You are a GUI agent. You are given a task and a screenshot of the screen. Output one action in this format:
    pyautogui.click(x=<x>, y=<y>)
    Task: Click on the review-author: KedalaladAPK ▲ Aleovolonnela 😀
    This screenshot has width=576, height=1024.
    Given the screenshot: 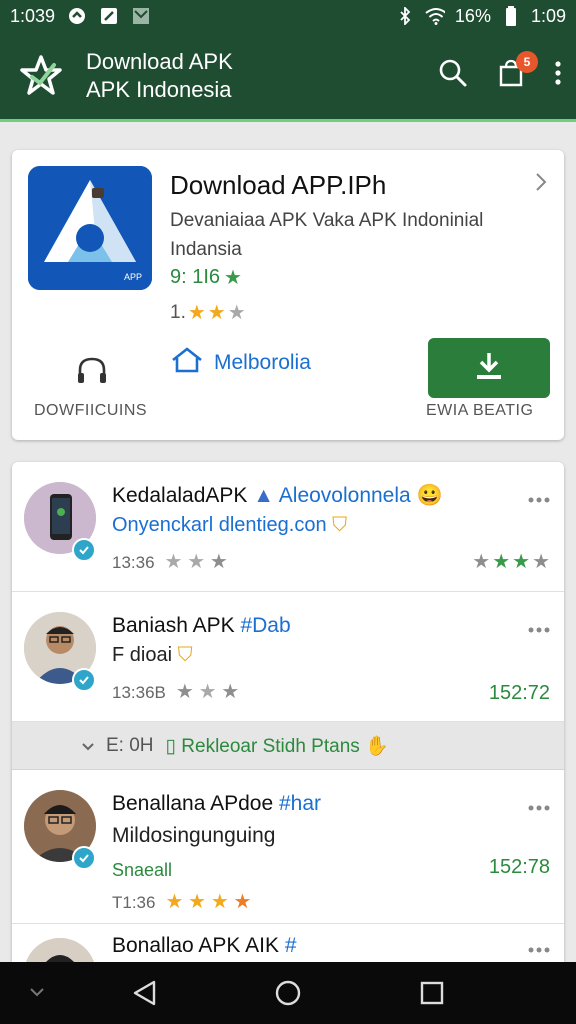 What is the action you would take?
    pyautogui.click(x=277, y=496)
    